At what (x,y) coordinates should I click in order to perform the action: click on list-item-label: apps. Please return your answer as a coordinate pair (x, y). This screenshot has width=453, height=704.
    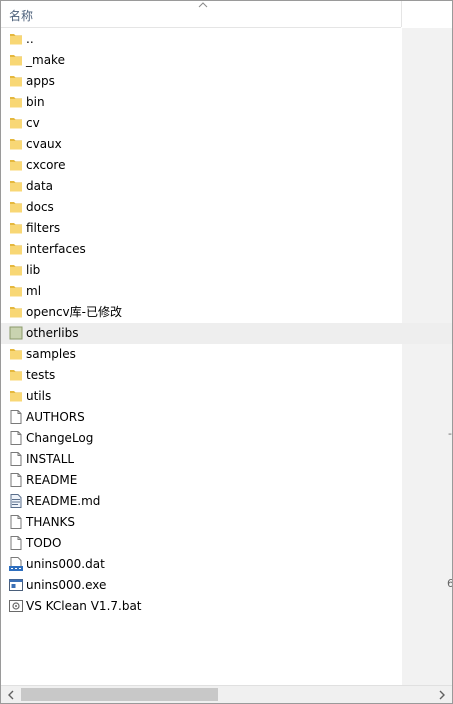
    Looking at the image, I should click on (40, 81).